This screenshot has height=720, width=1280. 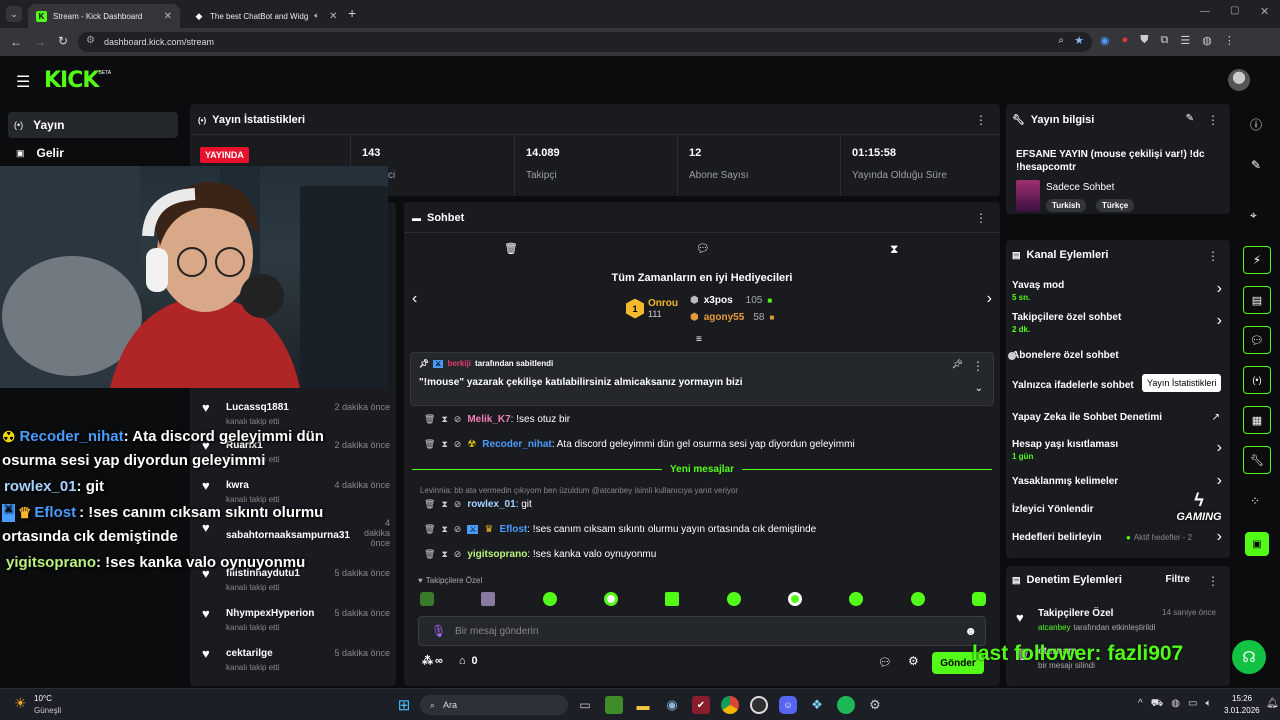 What do you see at coordinates (513, 529) in the screenshot?
I see `chat-username: Eflost` at bounding box center [513, 529].